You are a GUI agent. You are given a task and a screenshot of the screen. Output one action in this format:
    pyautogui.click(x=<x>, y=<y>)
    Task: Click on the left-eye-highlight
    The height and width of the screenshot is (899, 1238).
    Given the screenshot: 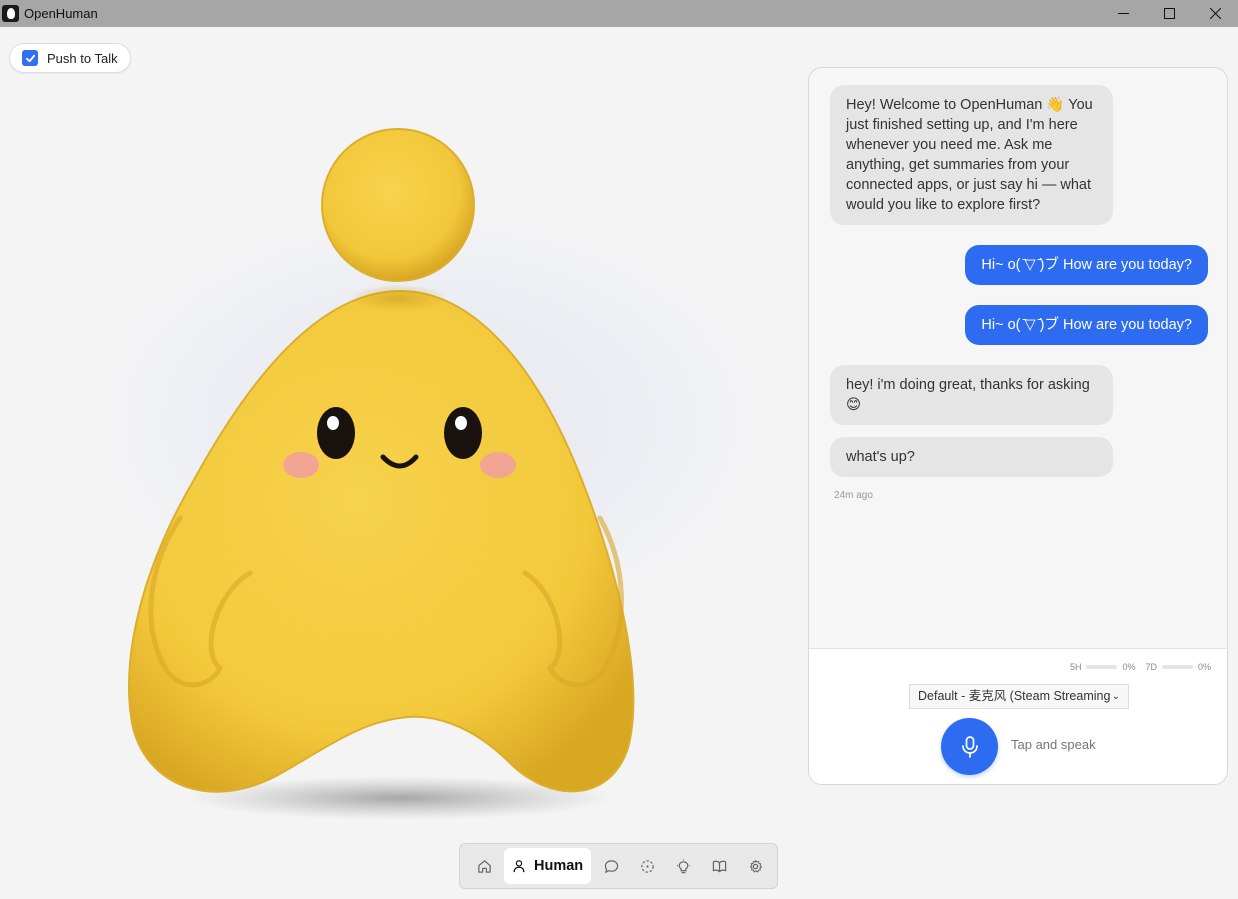 What is the action you would take?
    pyautogui.click(x=333, y=423)
    